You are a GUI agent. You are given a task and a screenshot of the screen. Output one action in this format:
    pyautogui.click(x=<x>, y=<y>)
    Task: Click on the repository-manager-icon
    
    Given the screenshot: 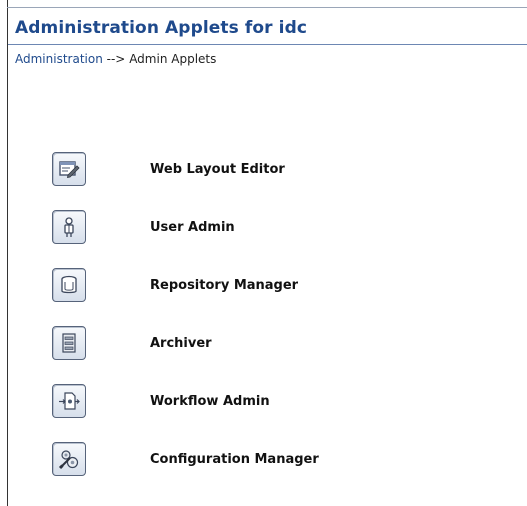 What is the action you would take?
    pyautogui.click(x=69, y=285)
    